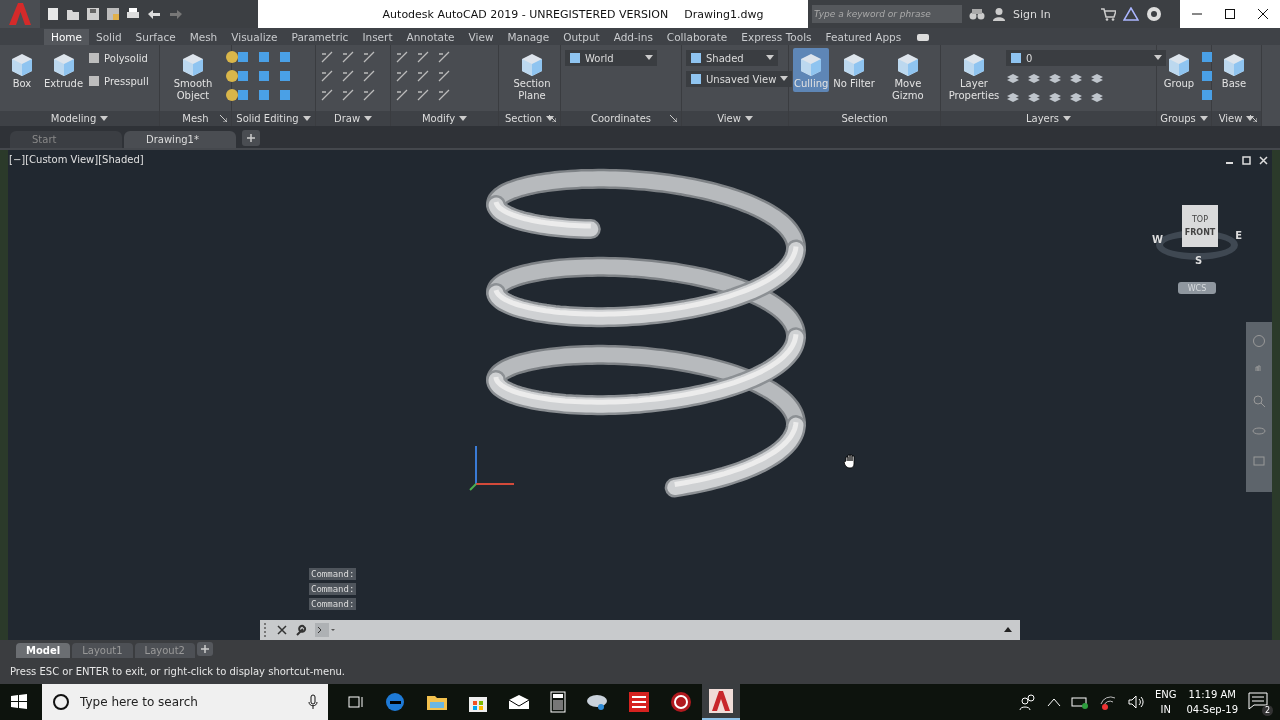  I want to click on file-tab: Drawing1*, so click(180, 139).